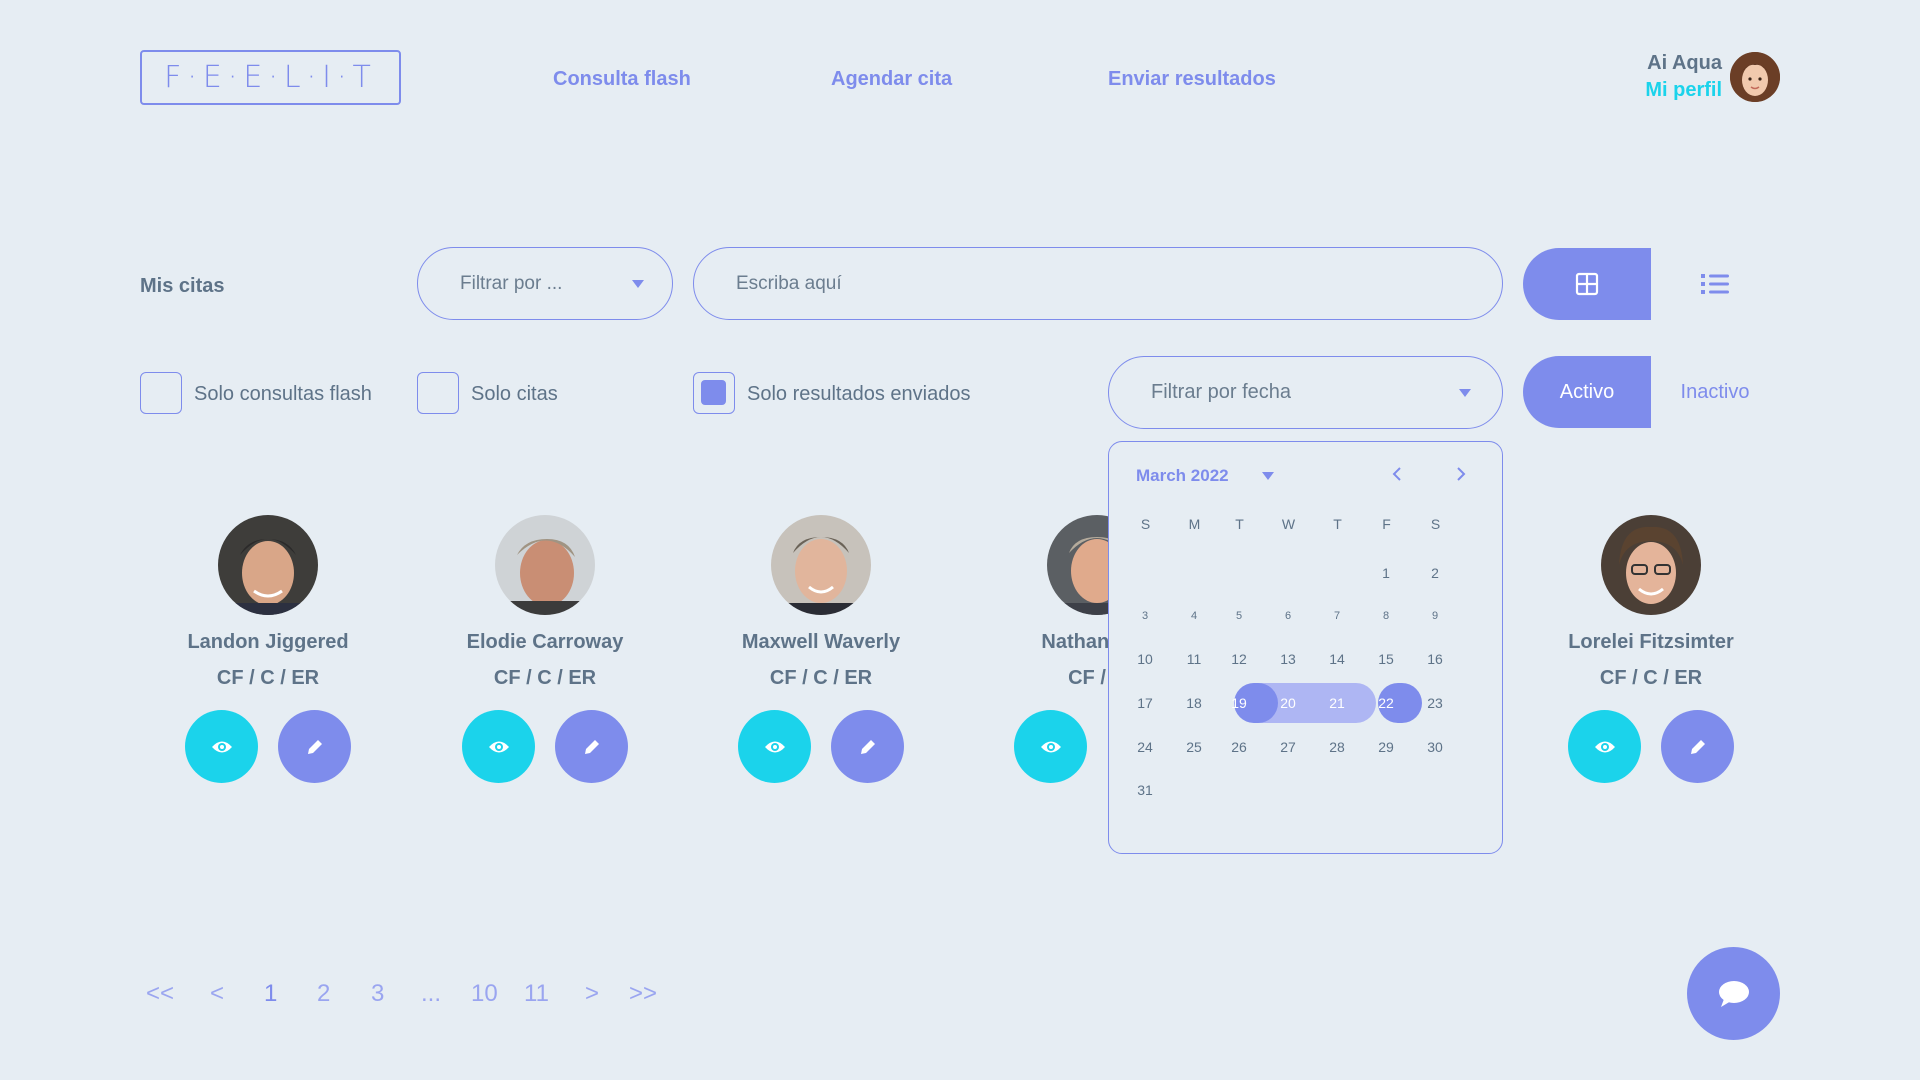 The width and height of the screenshot is (1920, 1080). What do you see at coordinates (268, 642) in the screenshot?
I see `patient-name: Landon Jiggered` at bounding box center [268, 642].